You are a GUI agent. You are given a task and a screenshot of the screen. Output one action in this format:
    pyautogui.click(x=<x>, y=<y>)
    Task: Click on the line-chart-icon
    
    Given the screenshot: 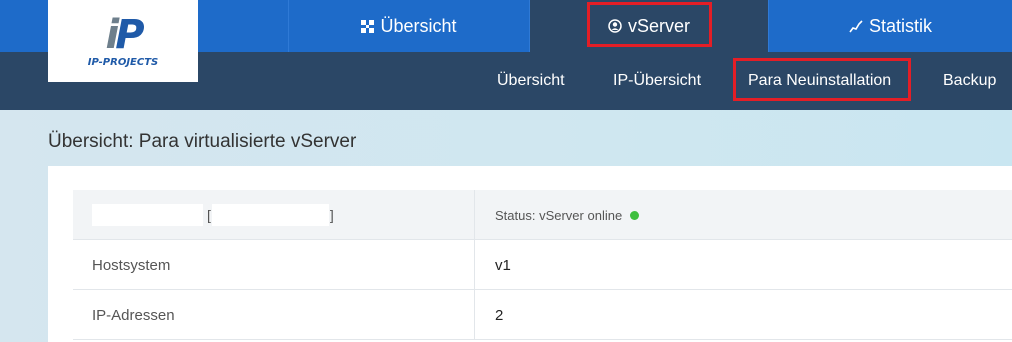 What is the action you would take?
    pyautogui.click(x=856, y=26)
    